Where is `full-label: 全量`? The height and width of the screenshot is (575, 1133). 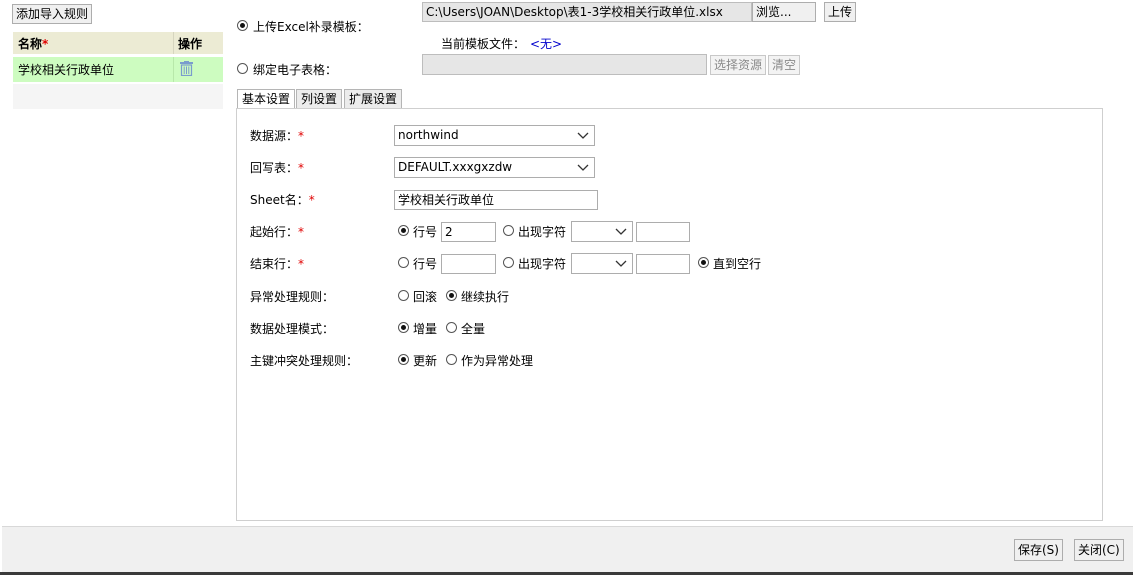
full-label: 全量 is located at coordinates (473, 329).